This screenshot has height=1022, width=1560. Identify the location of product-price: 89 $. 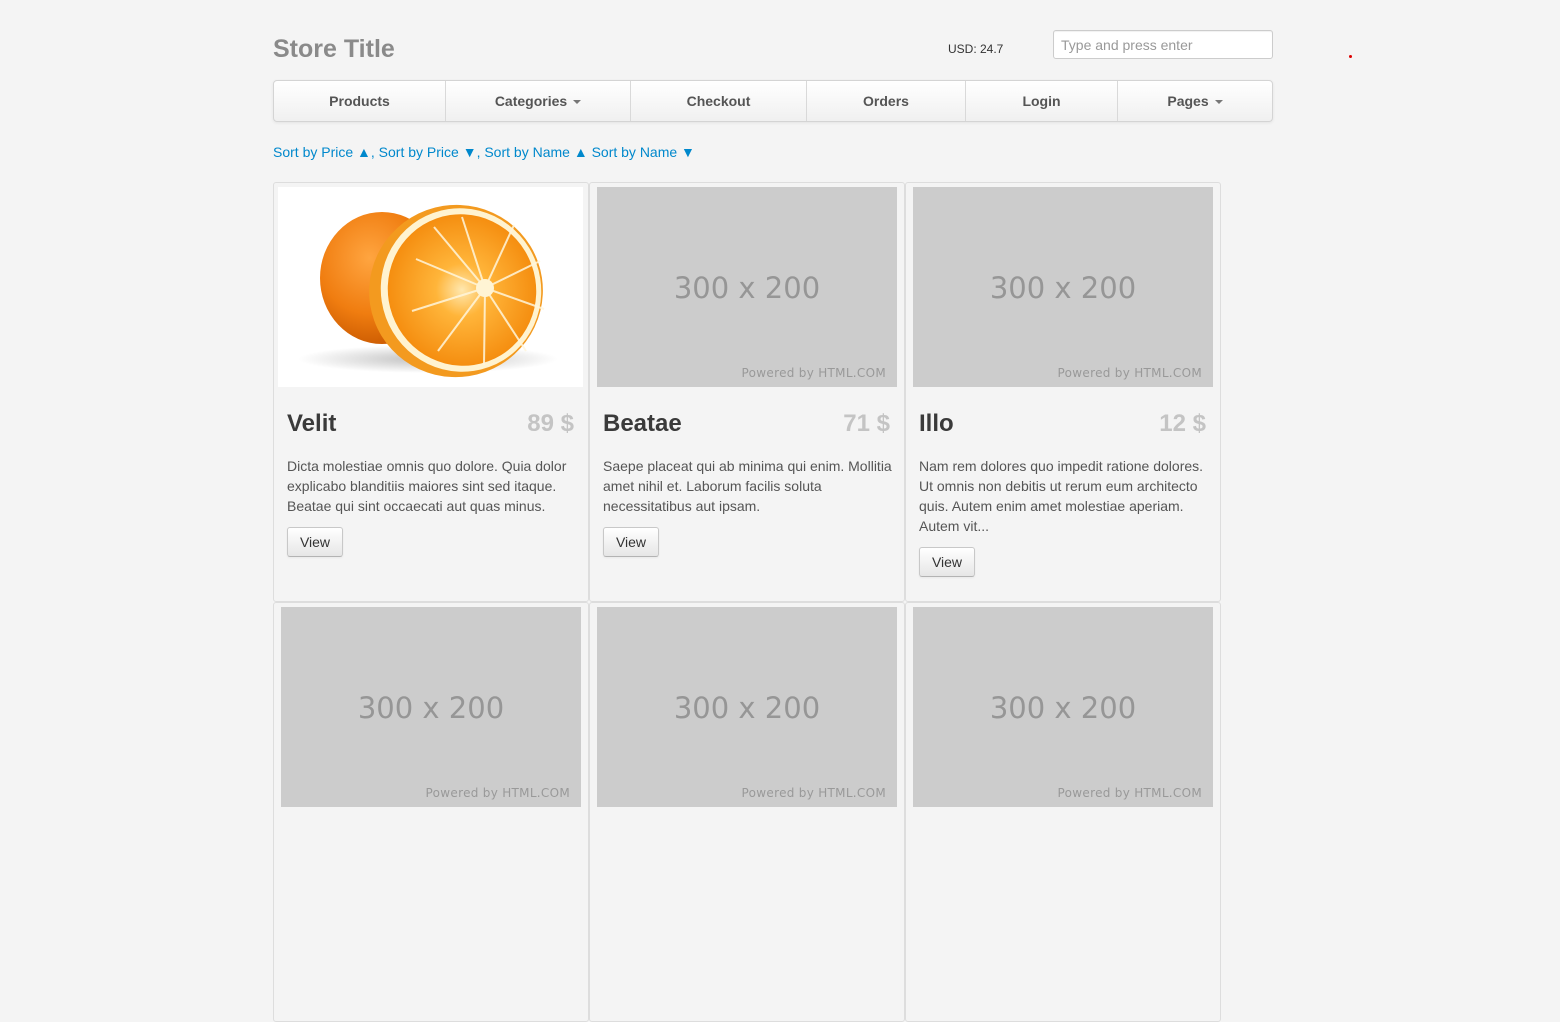
(550, 423).